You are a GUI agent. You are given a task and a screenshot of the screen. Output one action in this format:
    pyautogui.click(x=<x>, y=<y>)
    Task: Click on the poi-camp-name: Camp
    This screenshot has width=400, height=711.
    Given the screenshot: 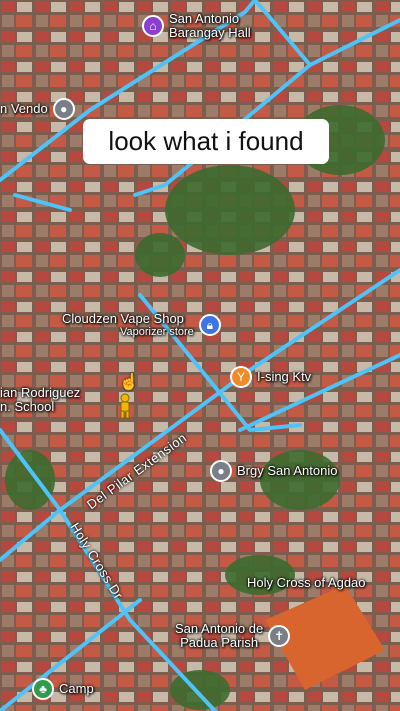 What is the action you would take?
    pyautogui.click(x=76, y=688)
    